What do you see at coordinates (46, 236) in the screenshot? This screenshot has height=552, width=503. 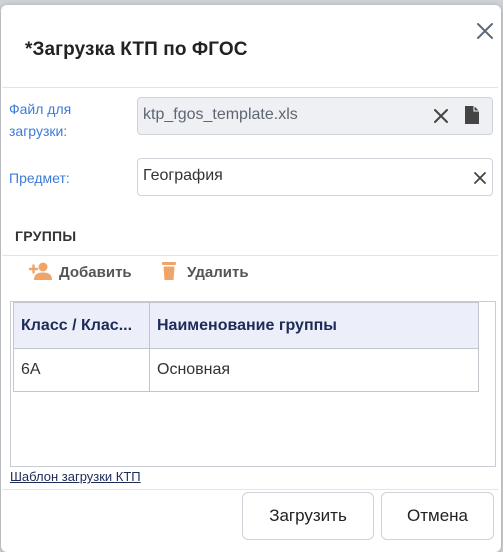 I see `groups-title: ГРУППЫ` at bounding box center [46, 236].